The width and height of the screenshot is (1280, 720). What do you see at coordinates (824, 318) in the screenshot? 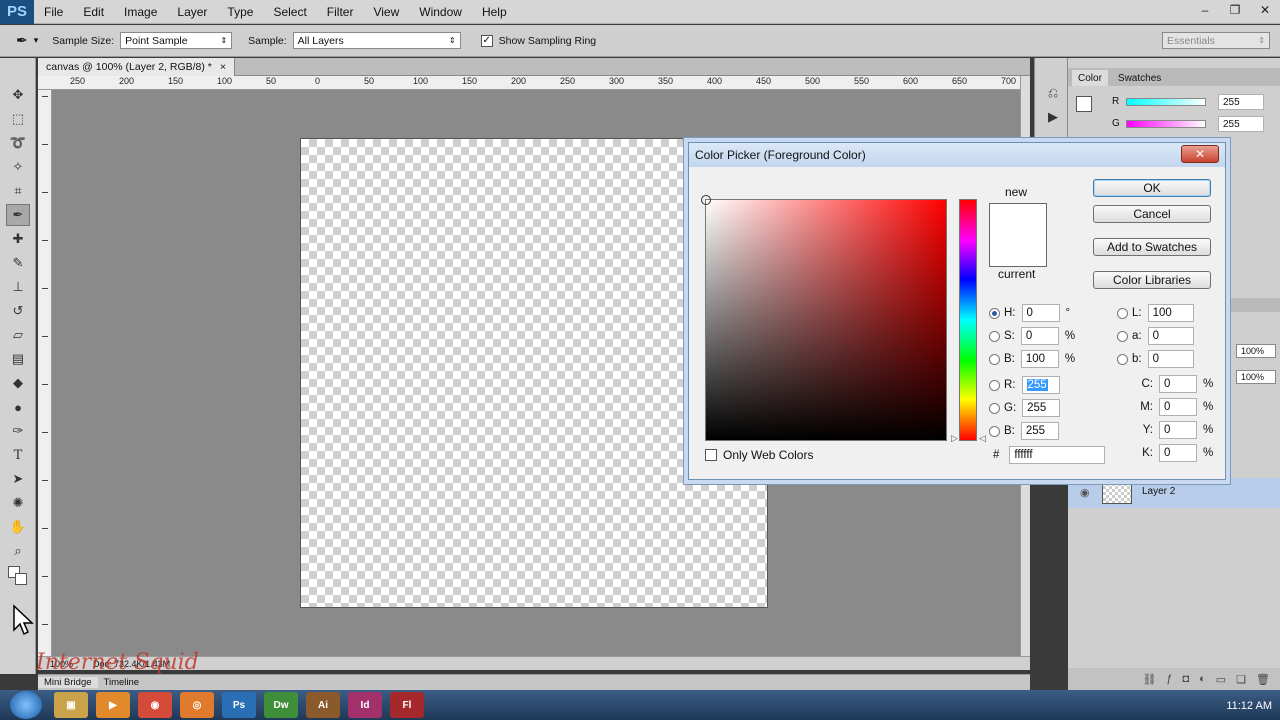
I see `saturation-brightness-field` at bounding box center [824, 318].